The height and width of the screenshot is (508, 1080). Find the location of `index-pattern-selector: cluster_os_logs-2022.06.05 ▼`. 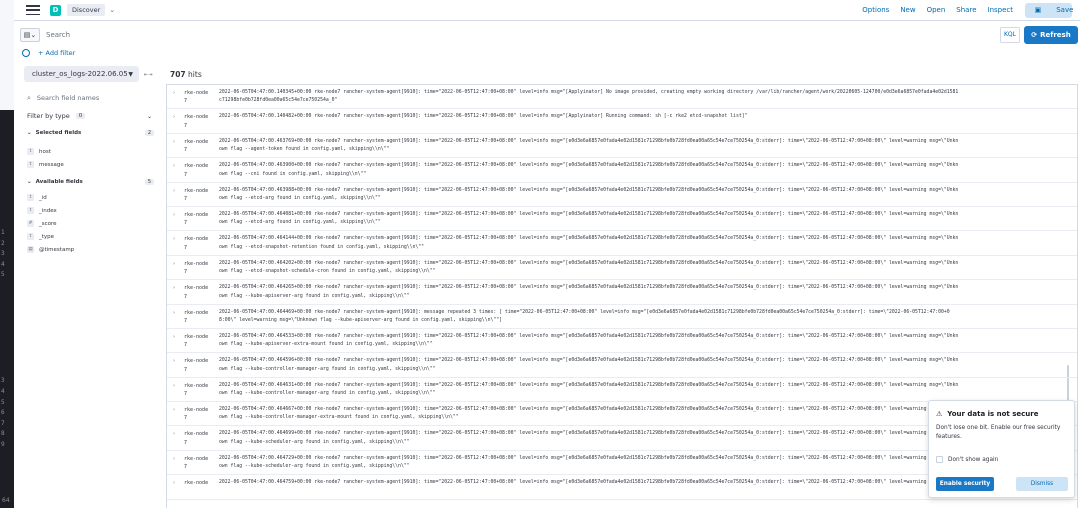

index-pattern-selector: cluster_os_logs-2022.06.05 ▼ is located at coordinates (81, 74).